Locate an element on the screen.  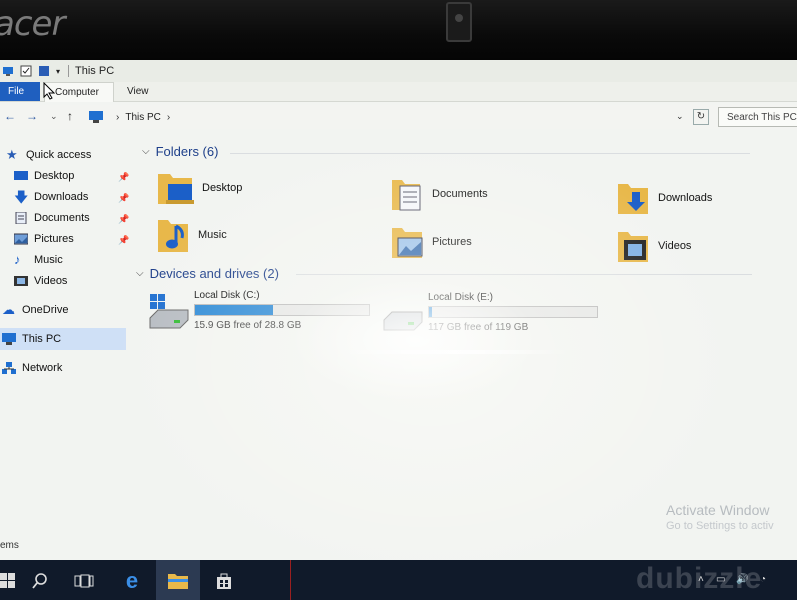
brand-logo: acer is located at coordinates (32, 24).